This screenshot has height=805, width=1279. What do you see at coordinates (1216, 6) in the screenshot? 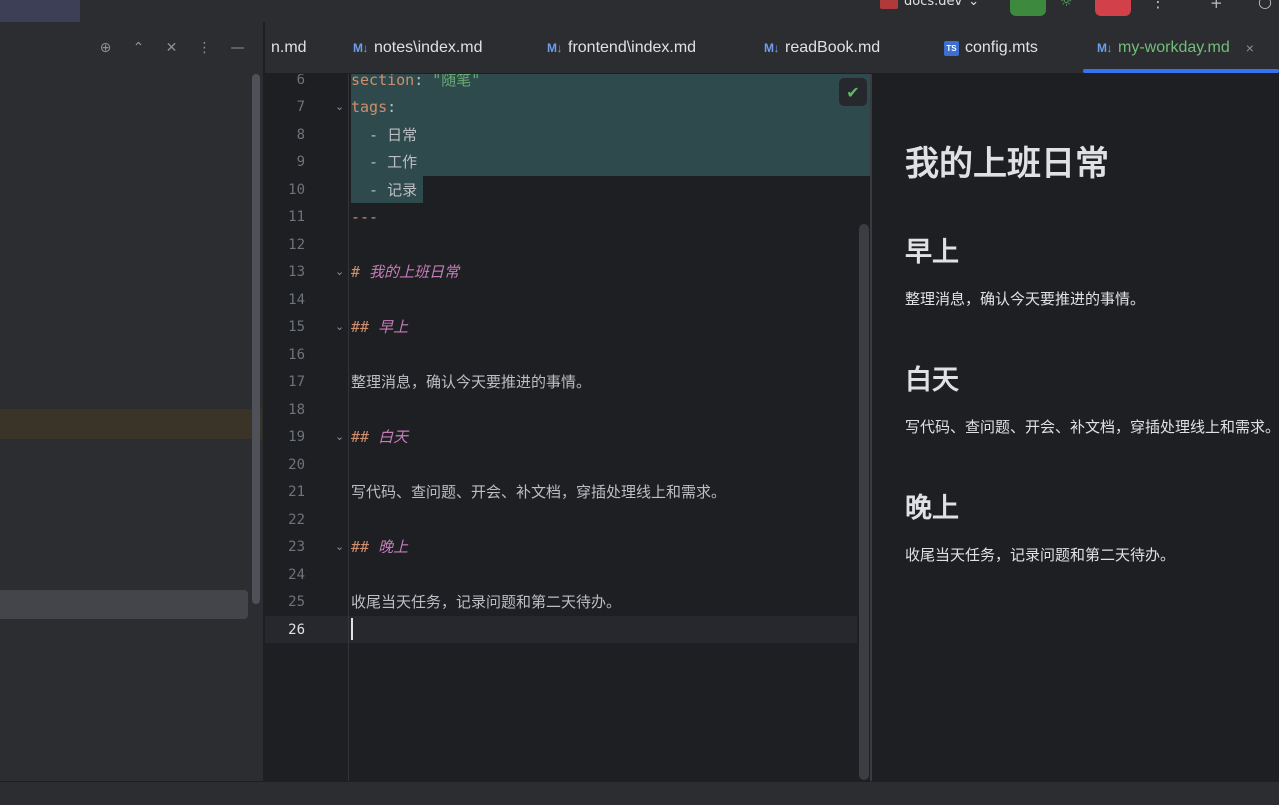
I see `add-user-icon: +` at bounding box center [1216, 6].